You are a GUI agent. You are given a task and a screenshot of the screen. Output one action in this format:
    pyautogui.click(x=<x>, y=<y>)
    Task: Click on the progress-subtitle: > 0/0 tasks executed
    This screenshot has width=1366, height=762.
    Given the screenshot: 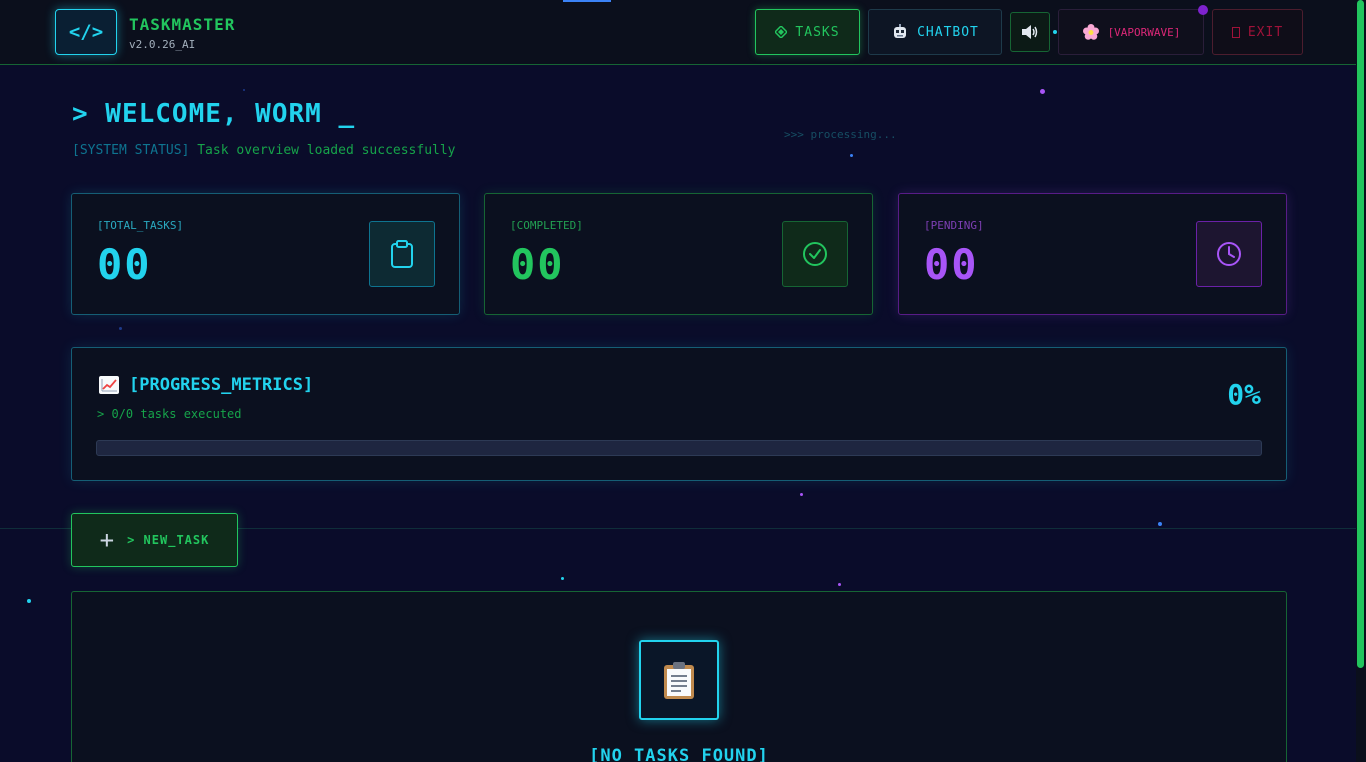 What is the action you would take?
    pyautogui.click(x=169, y=414)
    